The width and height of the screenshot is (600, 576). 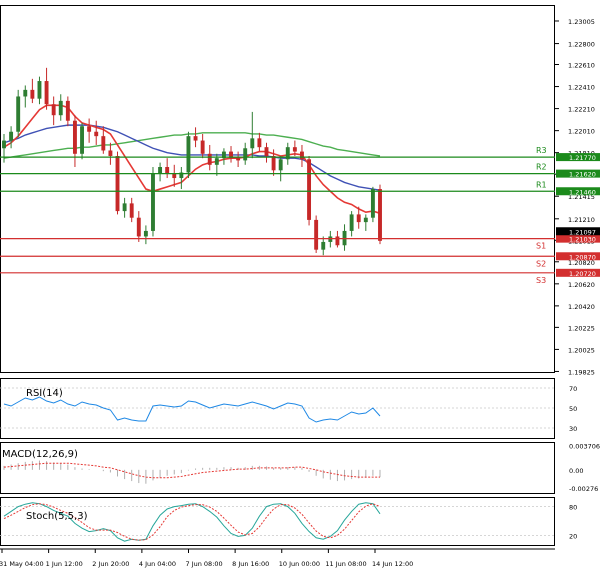 What do you see at coordinates (541, 150) in the screenshot?
I see `level-name-r3: R3` at bounding box center [541, 150].